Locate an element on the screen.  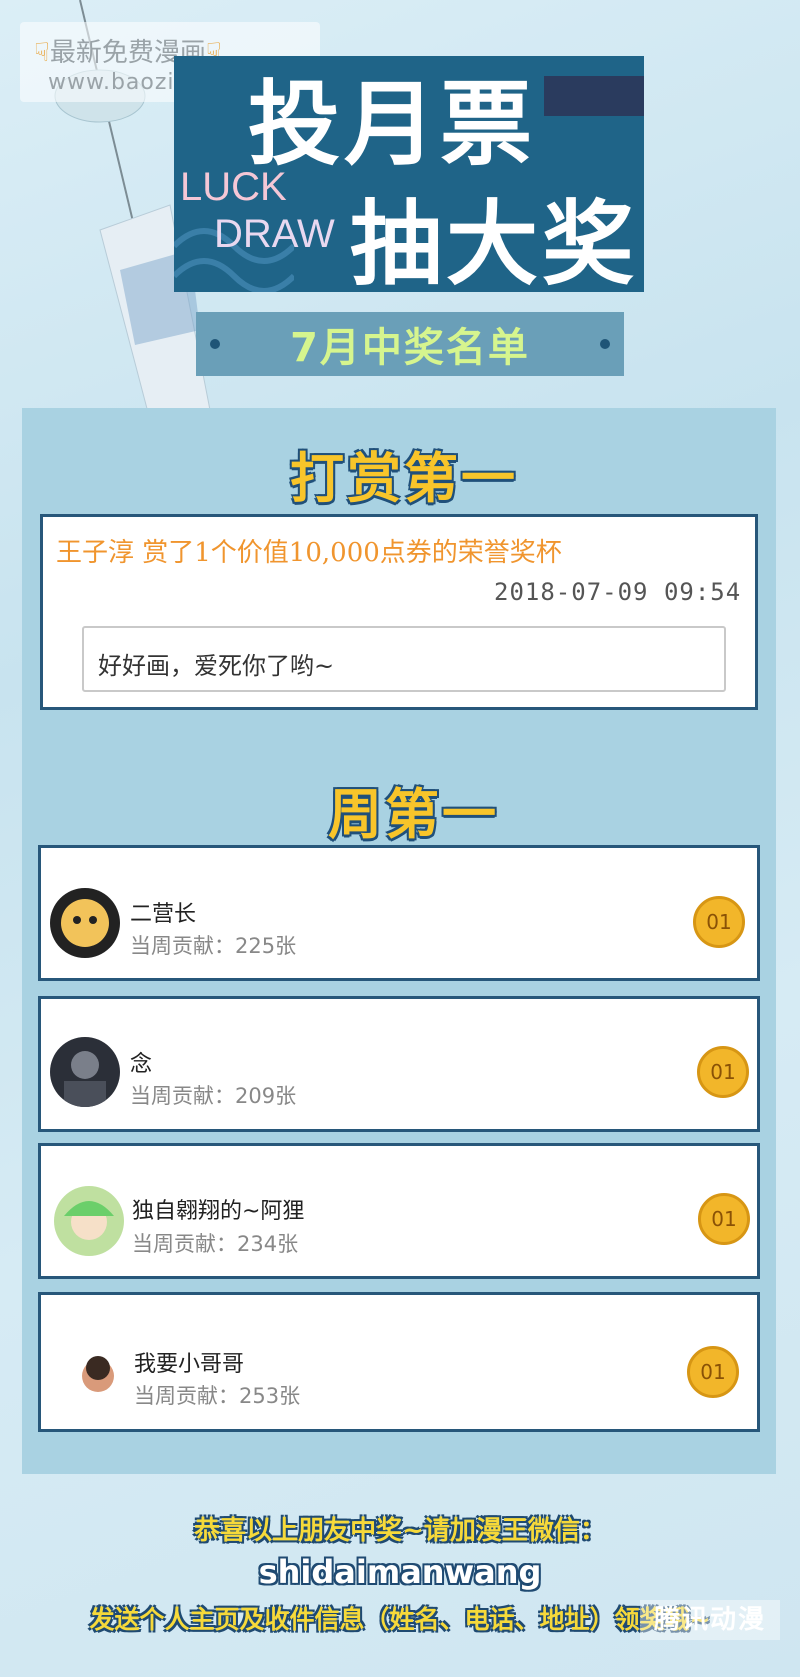
subtitle-bar: 7月中奖名单 is located at coordinates (410, 344).